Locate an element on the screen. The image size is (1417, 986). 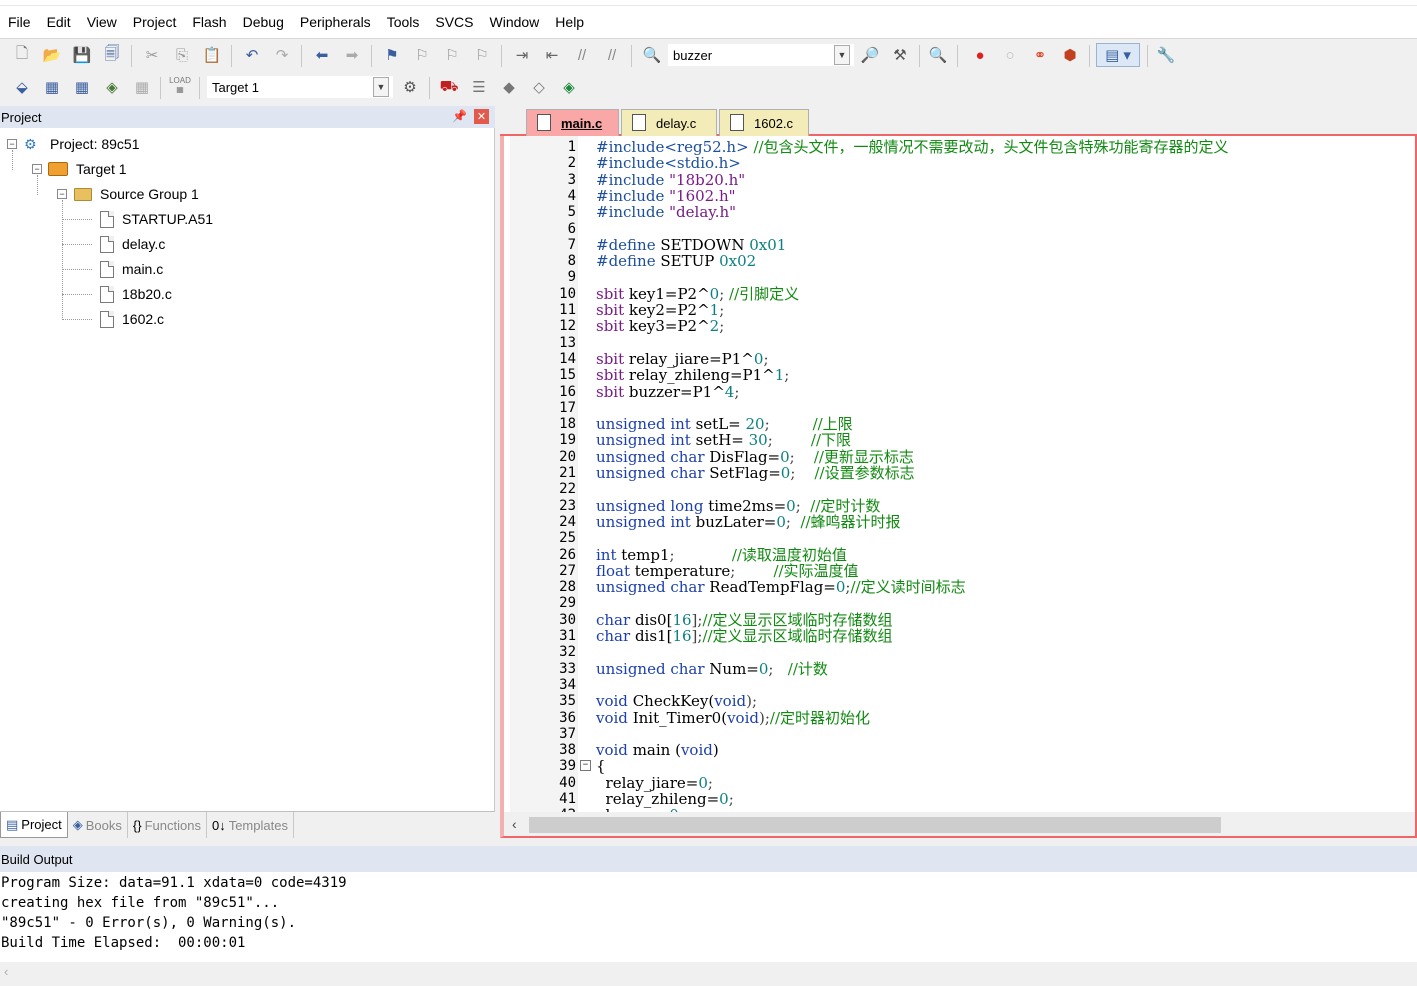
code-line: 19 unsigned int setH= 30; //下限 is located at coordinates (954, 440).